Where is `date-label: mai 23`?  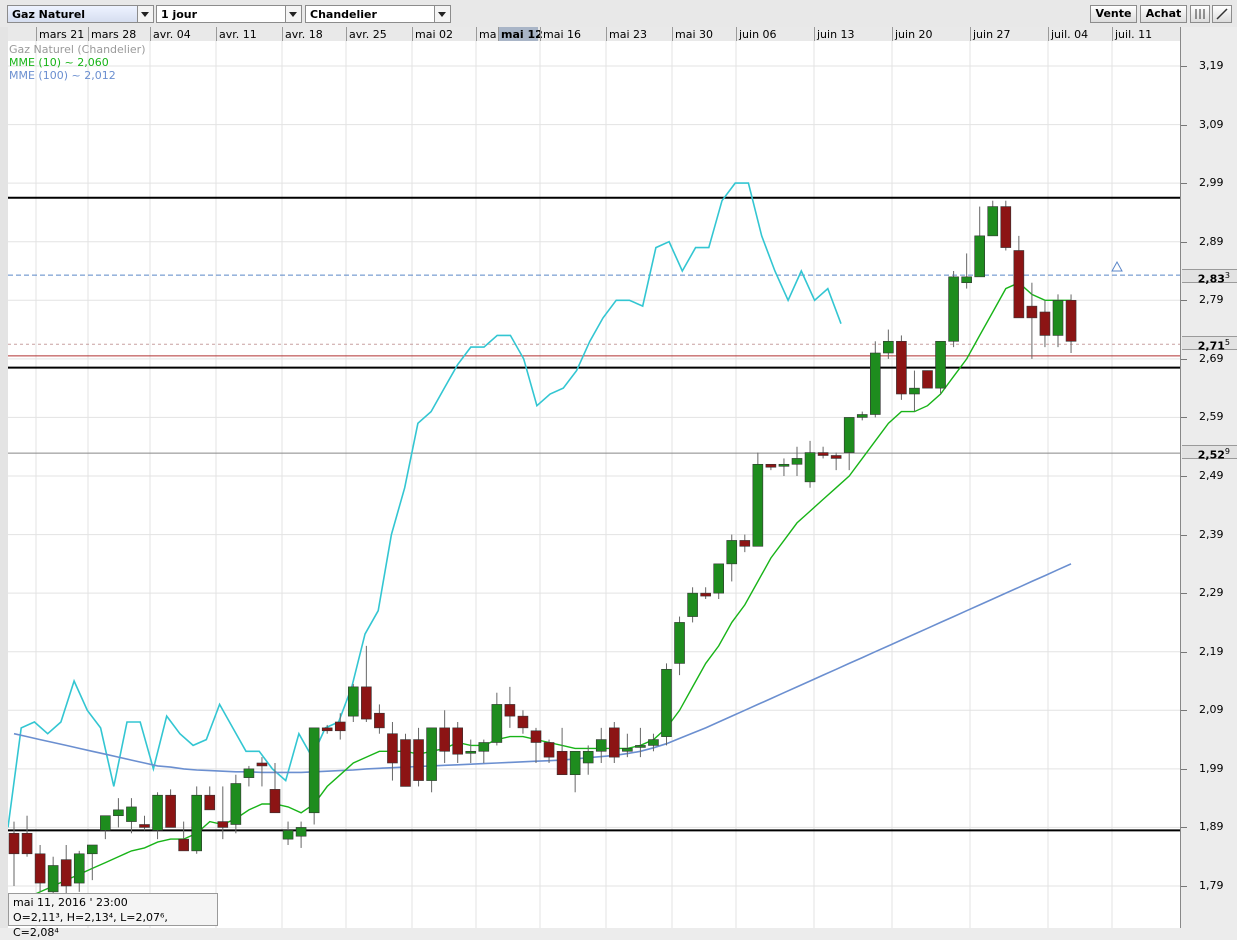 date-label: mai 23 is located at coordinates (628, 34).